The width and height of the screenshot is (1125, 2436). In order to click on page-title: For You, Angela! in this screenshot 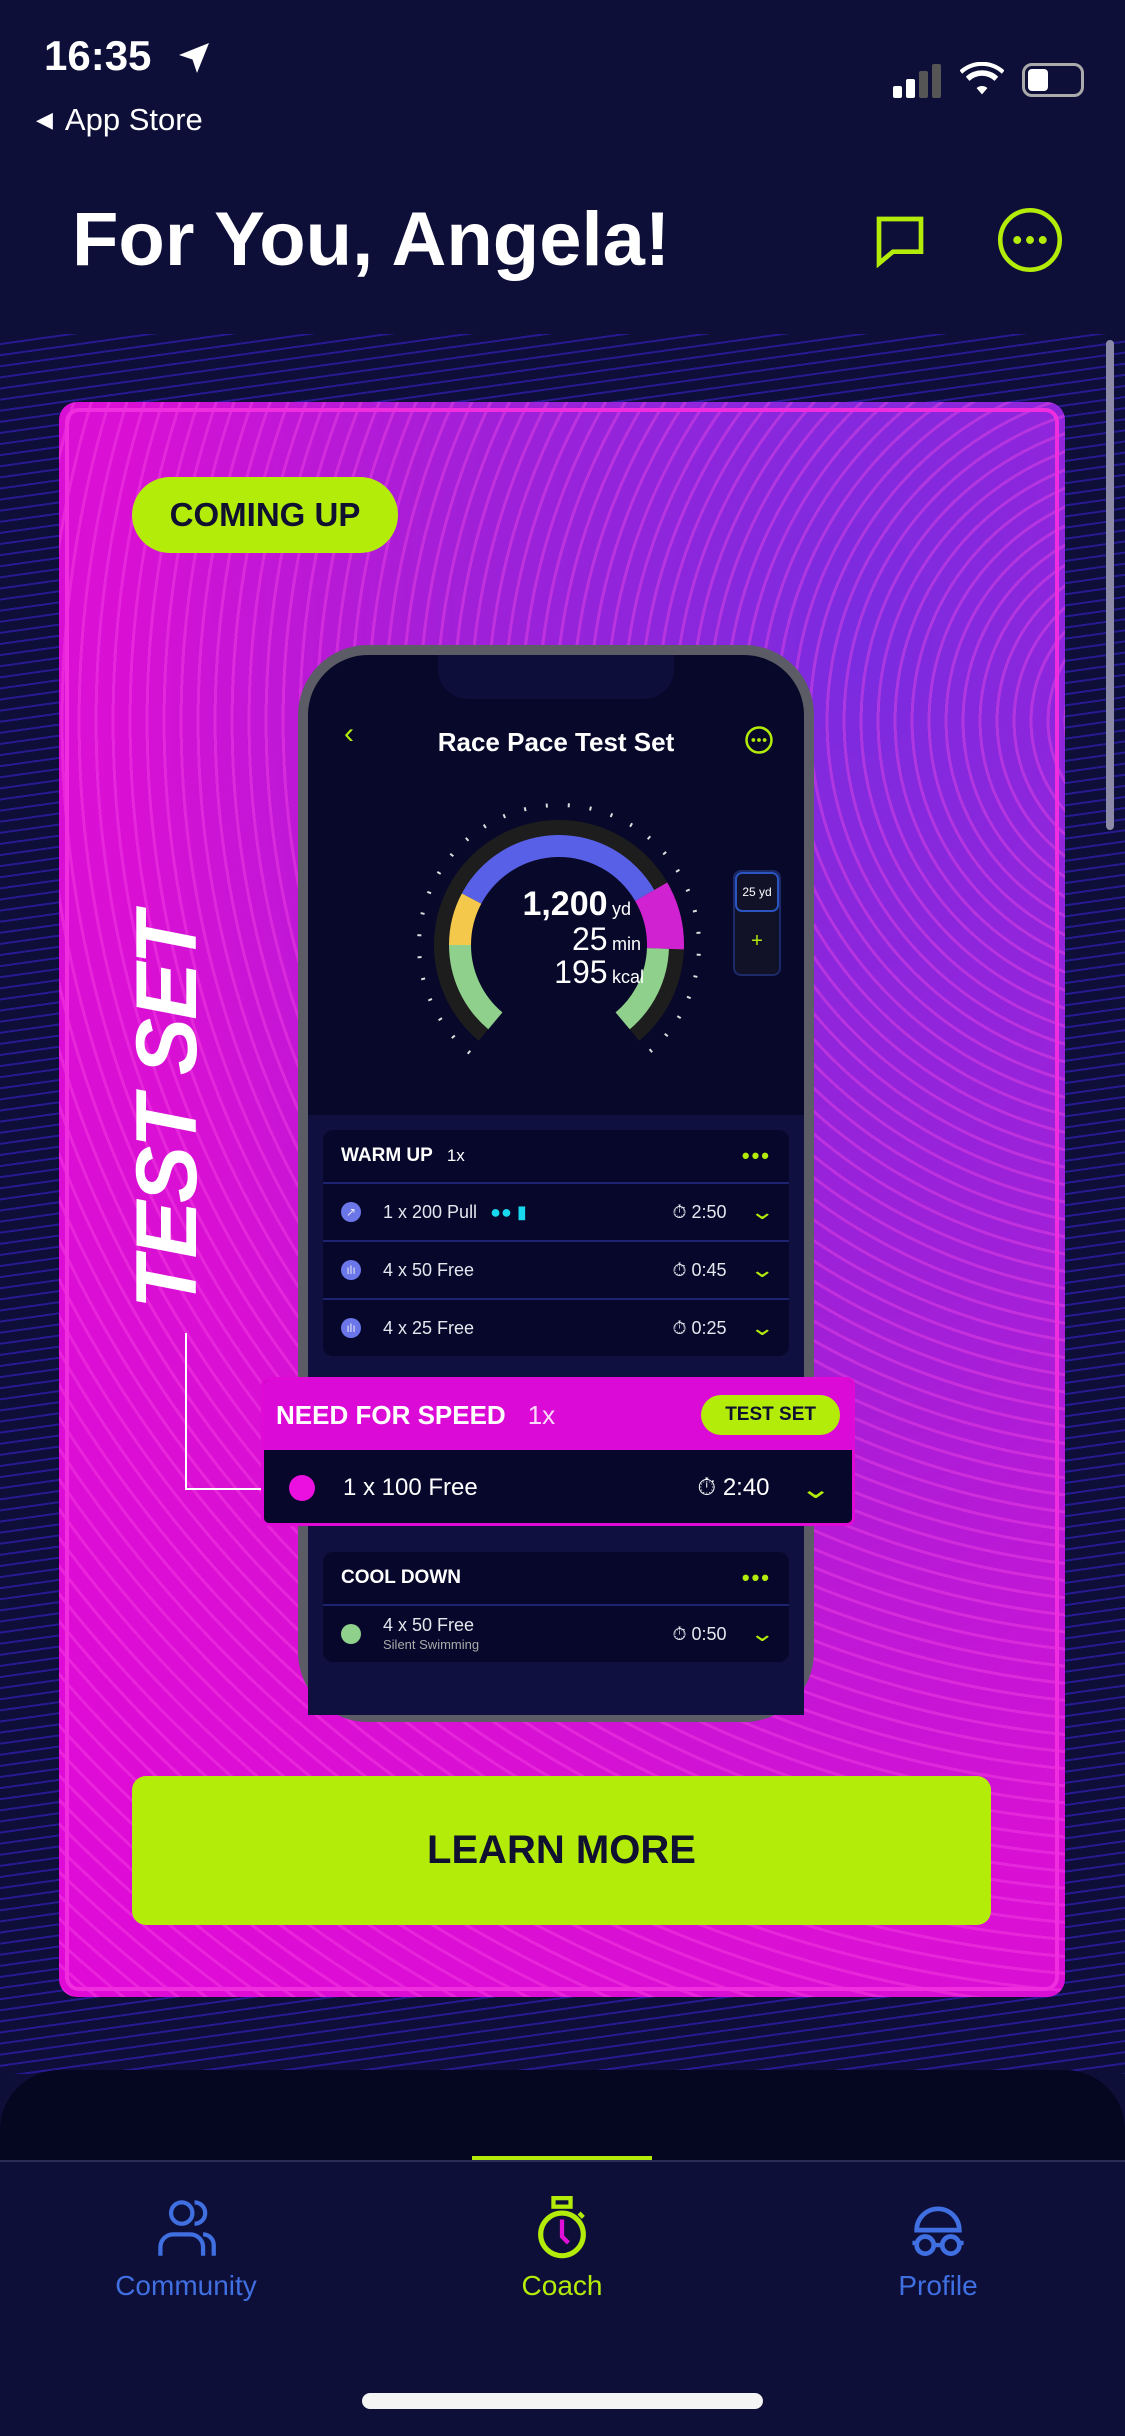, I will do `click(371, 239)`.